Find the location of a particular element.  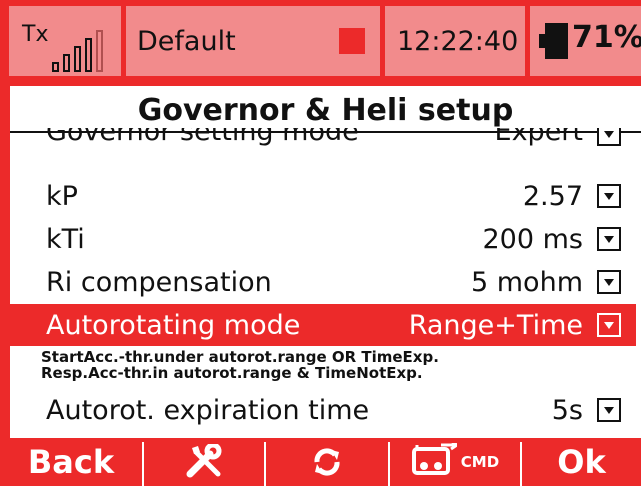

scrollbar is located at coordinates (638, 264).